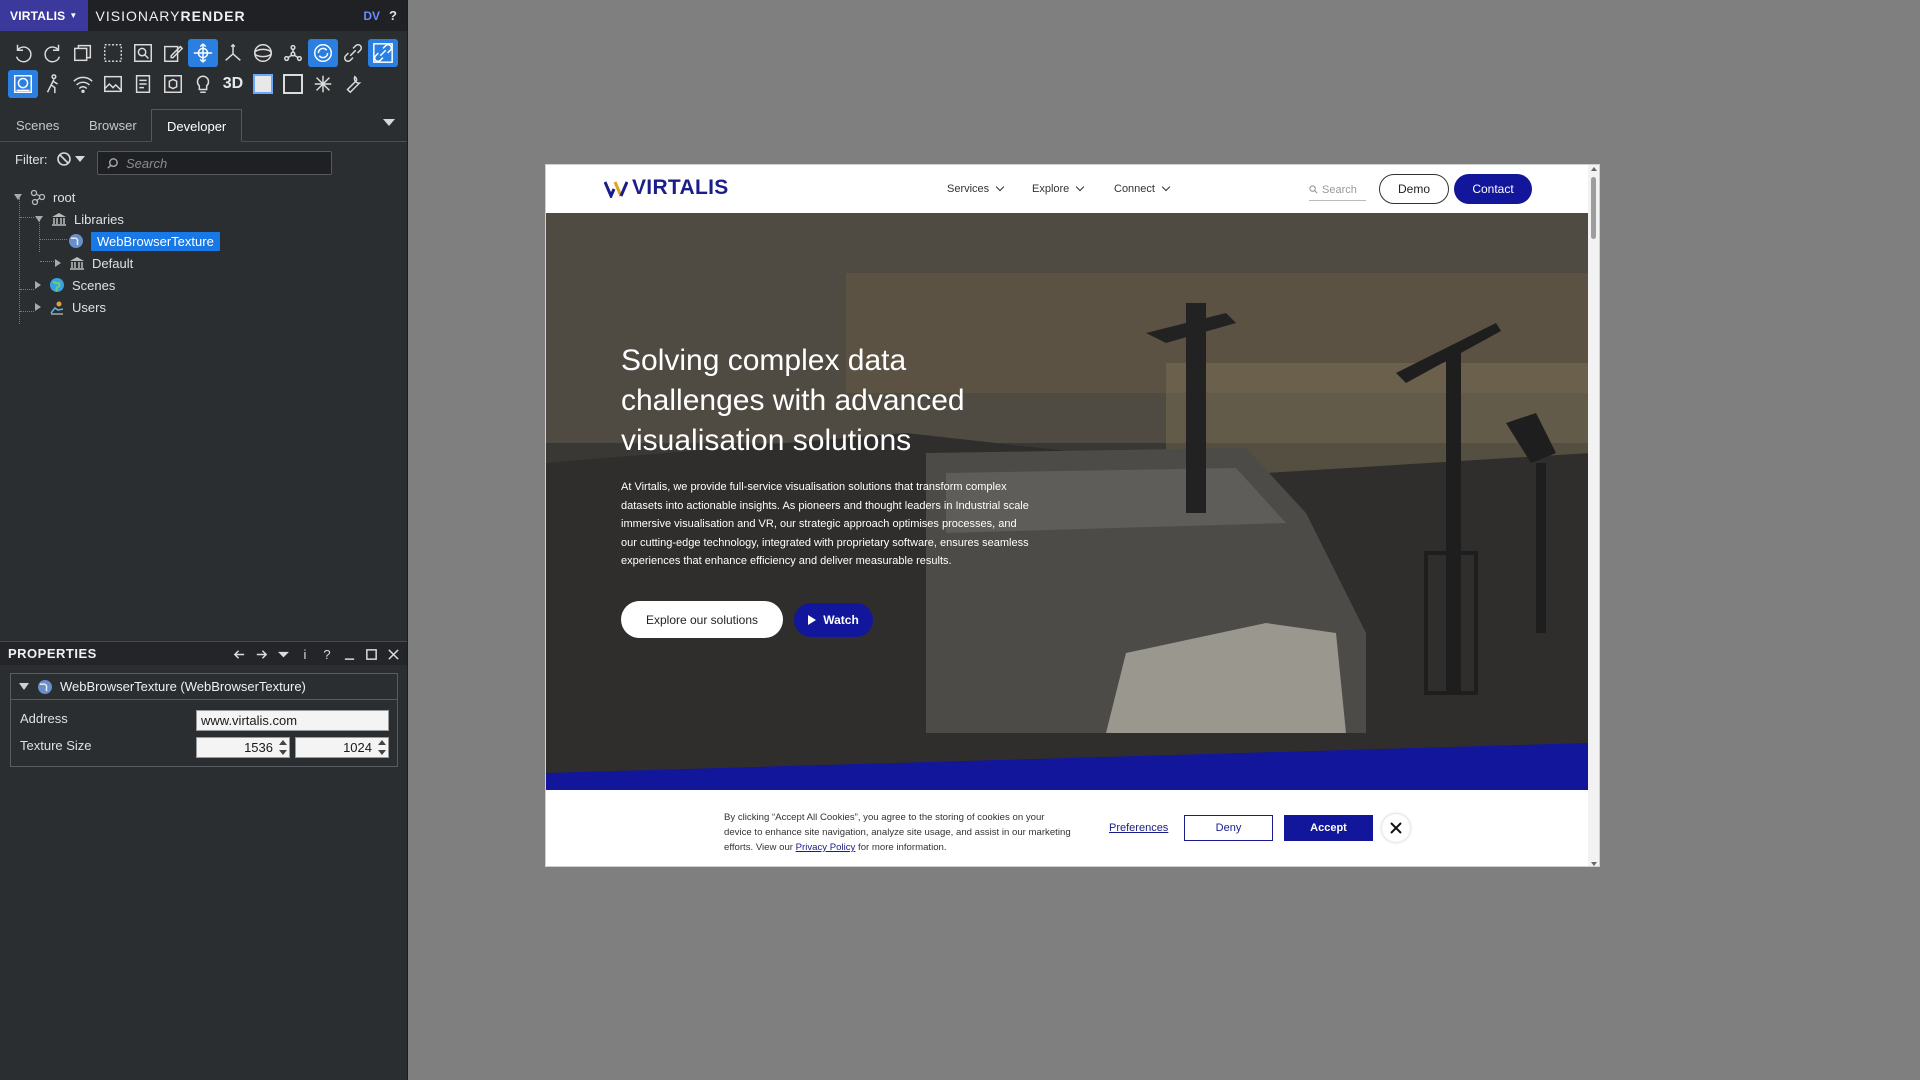 This screenshot has width=1920, height=1080. What do you see at coordinates (1414, 189) in the screenshot?
I see `demo-button: Demo` at bounding box center [1414, 189].